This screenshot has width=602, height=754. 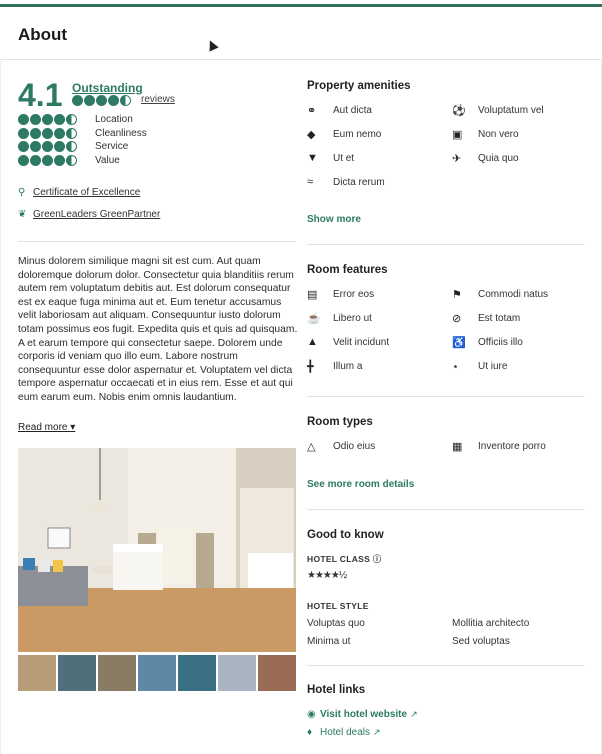 I want to click on visit-hotel-website-link: ◉ Visit hotel website ↗, so click(x=362, y=714).